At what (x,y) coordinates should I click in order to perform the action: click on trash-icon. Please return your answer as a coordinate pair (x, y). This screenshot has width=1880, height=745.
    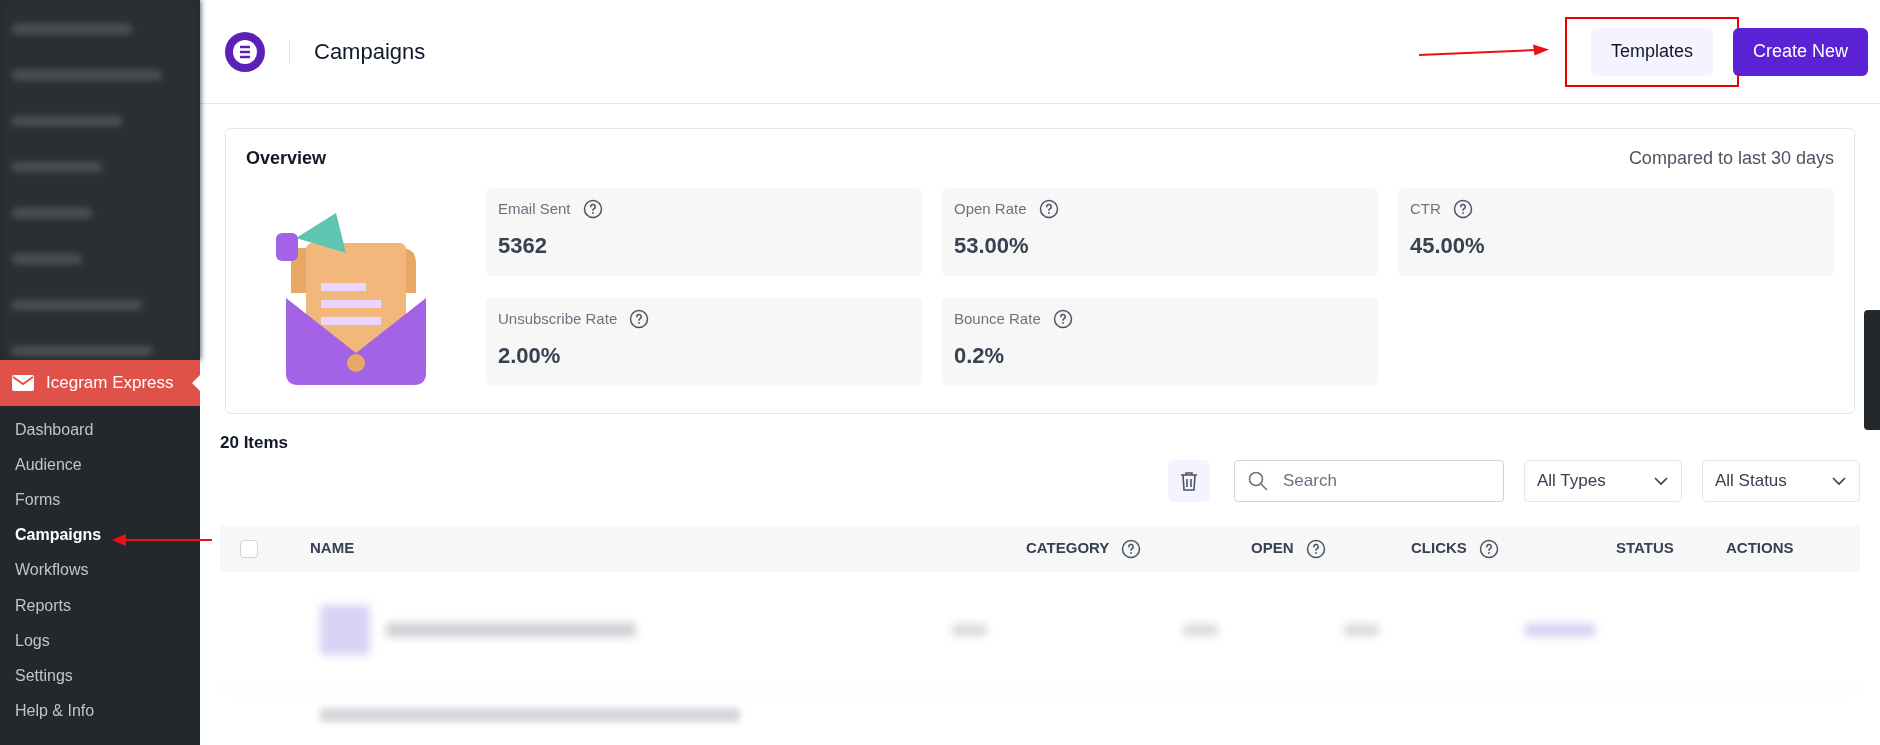
    Looking at the image, I should click on (1189, 480).